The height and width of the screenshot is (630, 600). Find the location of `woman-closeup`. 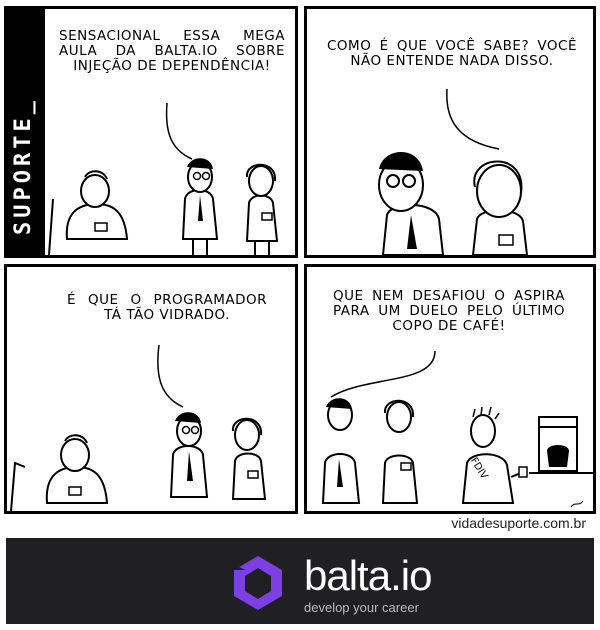

woman-closeup is located at coordinates (500, 207).